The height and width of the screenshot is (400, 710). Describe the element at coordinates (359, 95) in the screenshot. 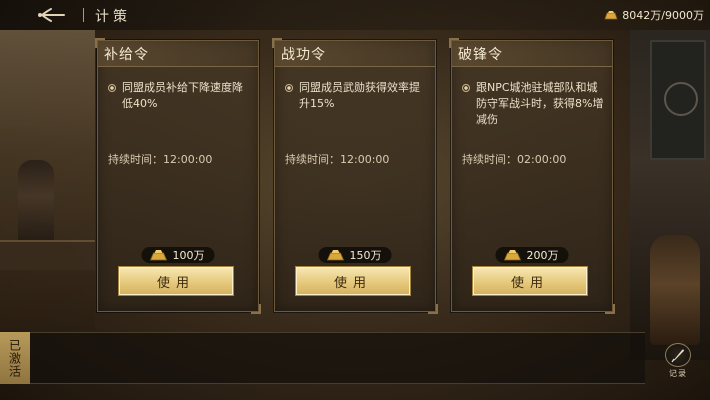

I see `card-description-text: 同盟成员武勋获得效率提升15%` at that location.